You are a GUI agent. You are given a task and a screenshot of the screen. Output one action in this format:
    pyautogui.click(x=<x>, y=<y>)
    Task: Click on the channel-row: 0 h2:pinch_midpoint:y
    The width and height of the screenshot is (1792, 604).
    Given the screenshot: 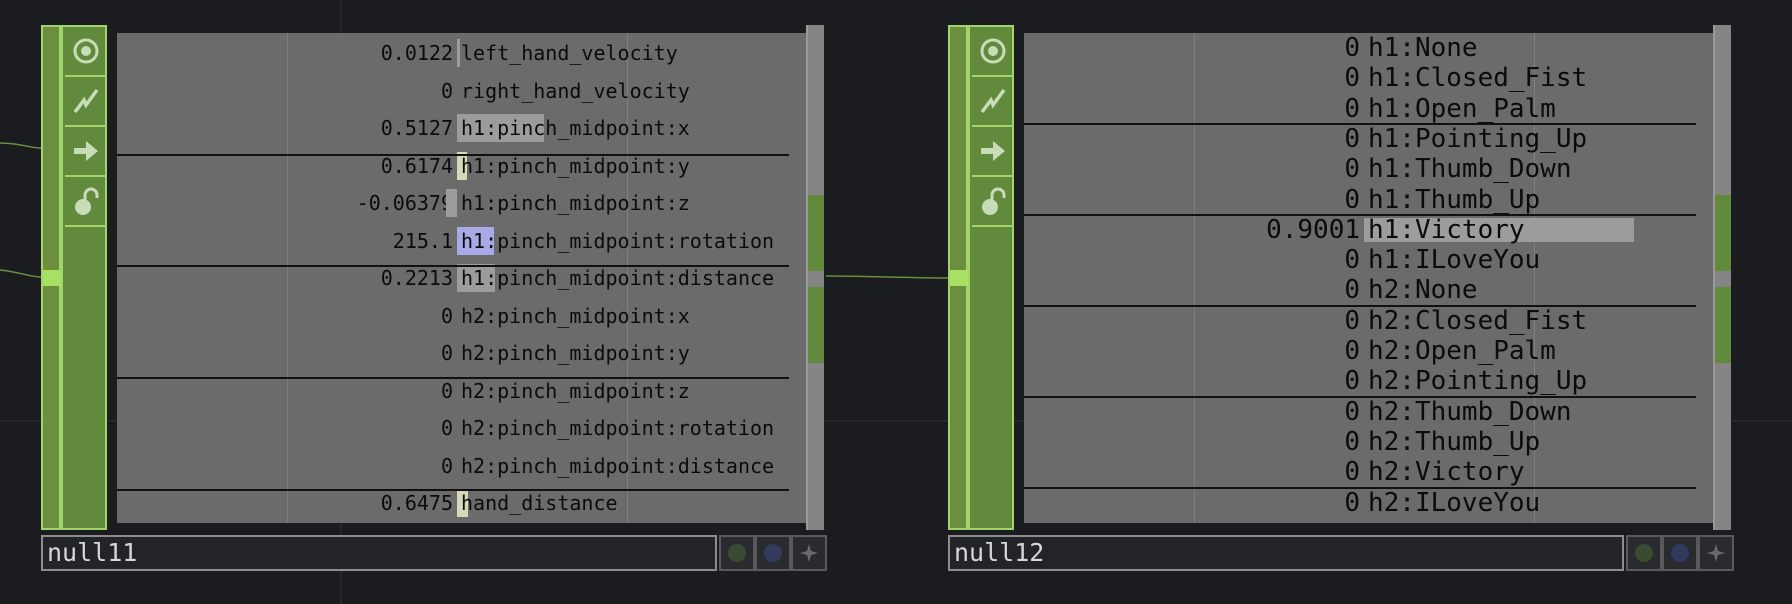 What is the action you would take?
    pyautogui.click(x=462, y=354)
    